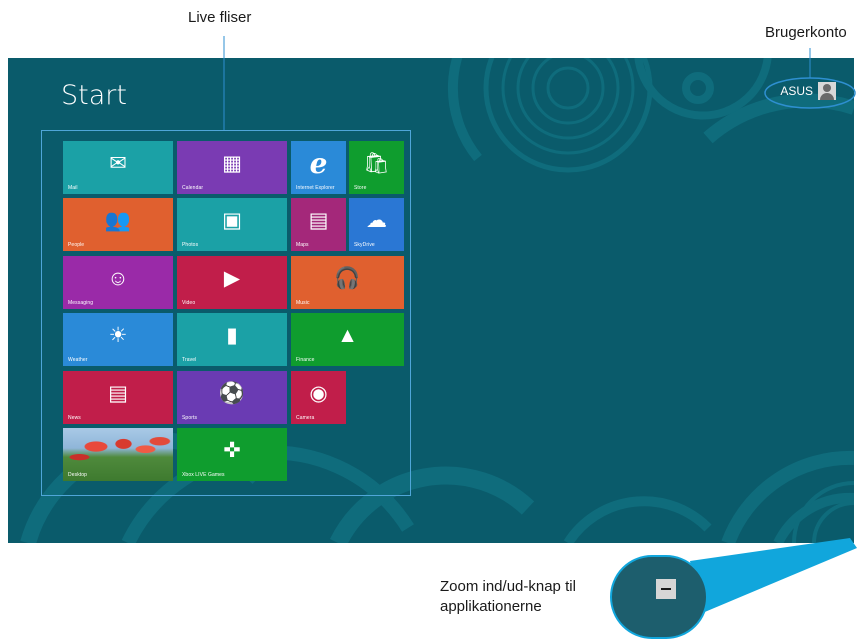  I want to click on tile-sports: ⚽ Sports, so click(232, 397).